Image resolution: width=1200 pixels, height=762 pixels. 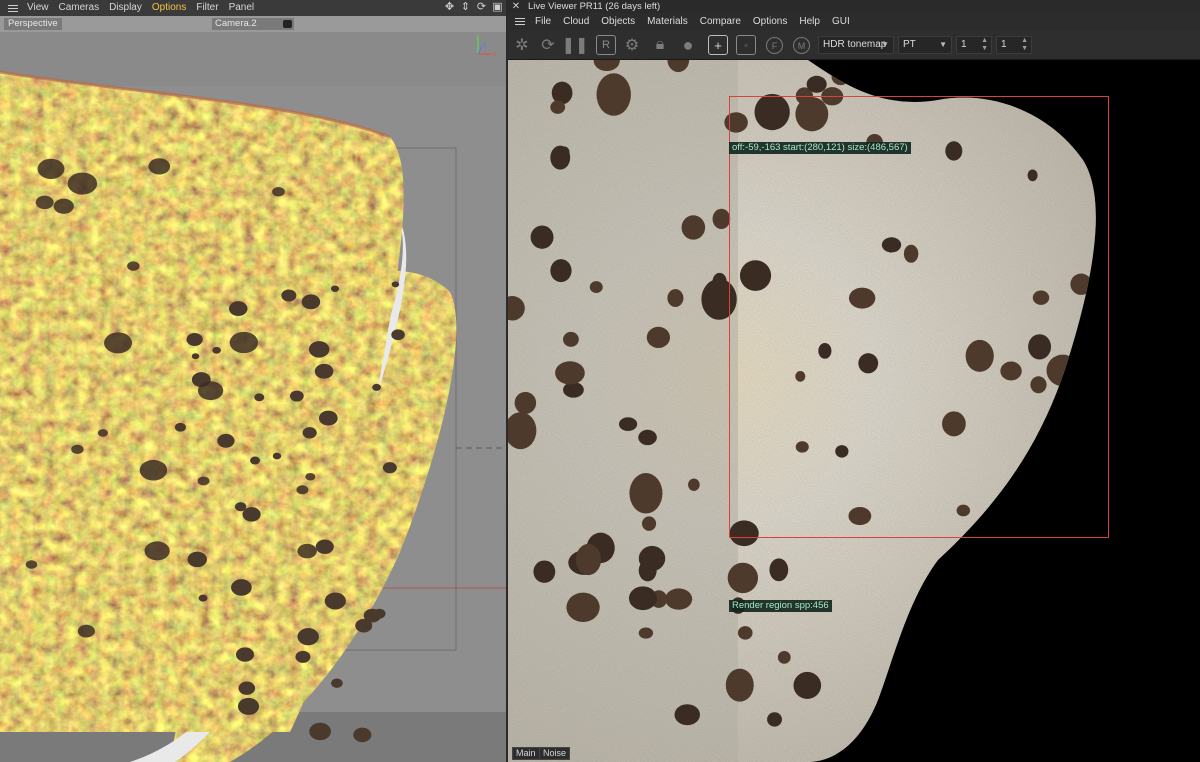 I want to click on menu-file: File, so click(x=543, y=21).